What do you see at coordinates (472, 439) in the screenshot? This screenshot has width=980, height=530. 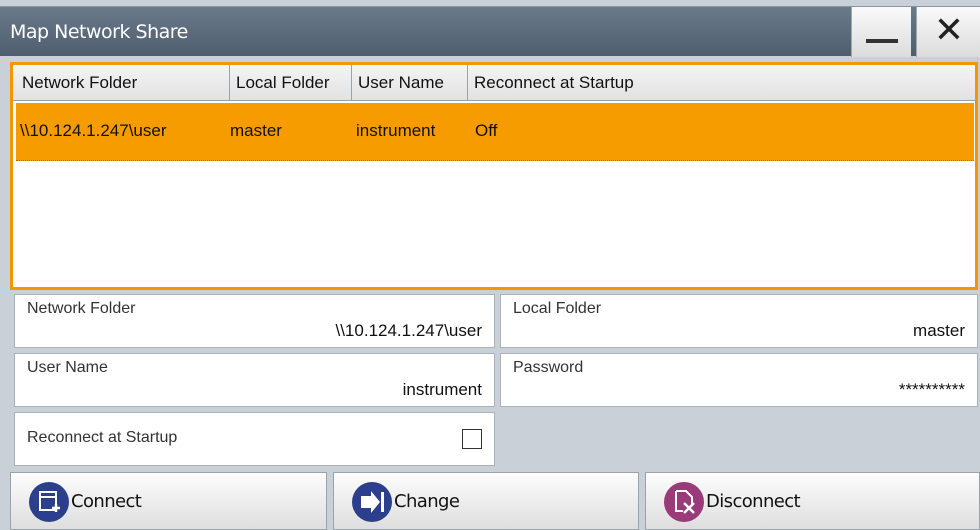 I see `reconnect-checkbox` at bounding box center [472, 439].